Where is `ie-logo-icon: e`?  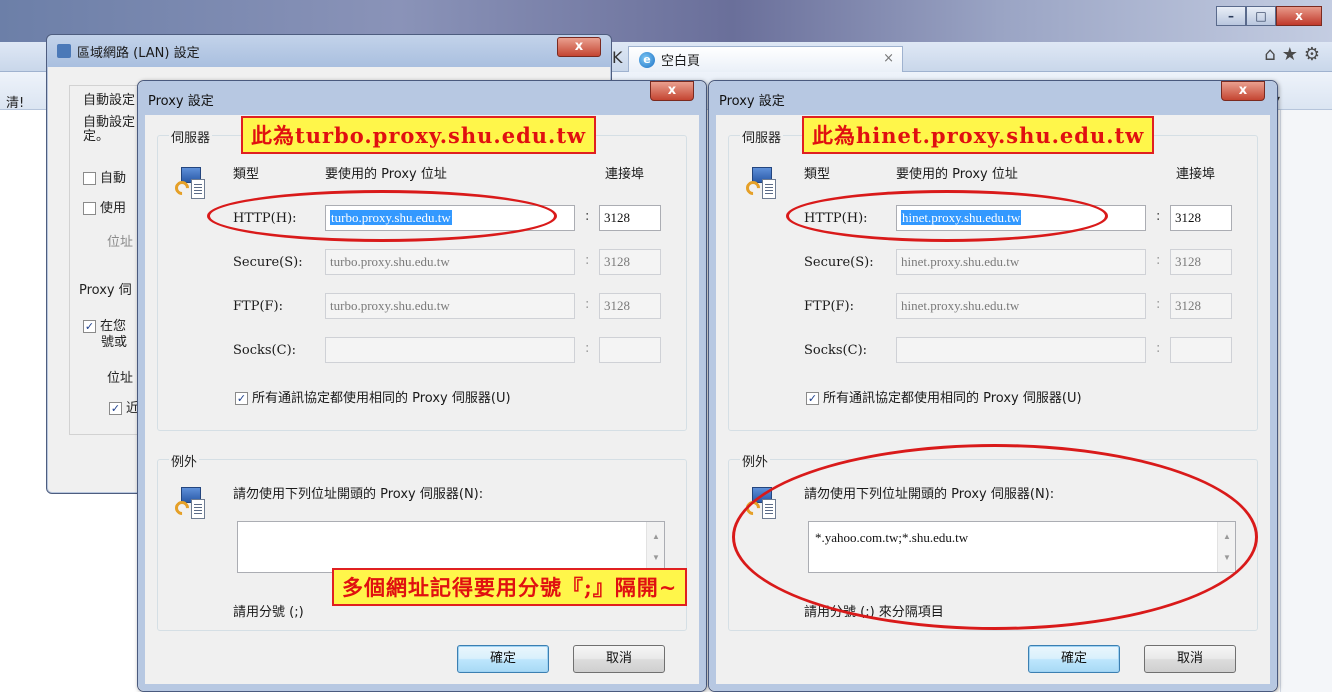 ie-logo-icon: e is located at coordinates (647, 59).